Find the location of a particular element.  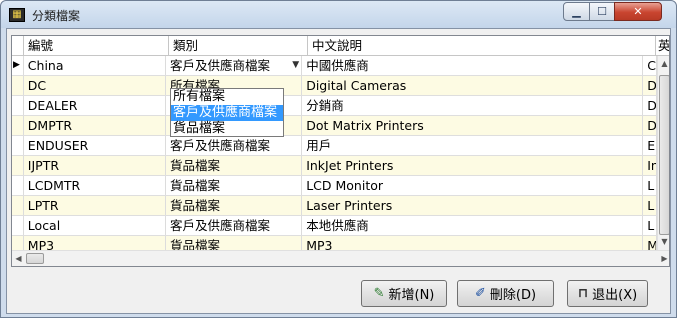

dropdown-option-selected: 客戶及供應商檔案 is located at coordinates (227, 113).